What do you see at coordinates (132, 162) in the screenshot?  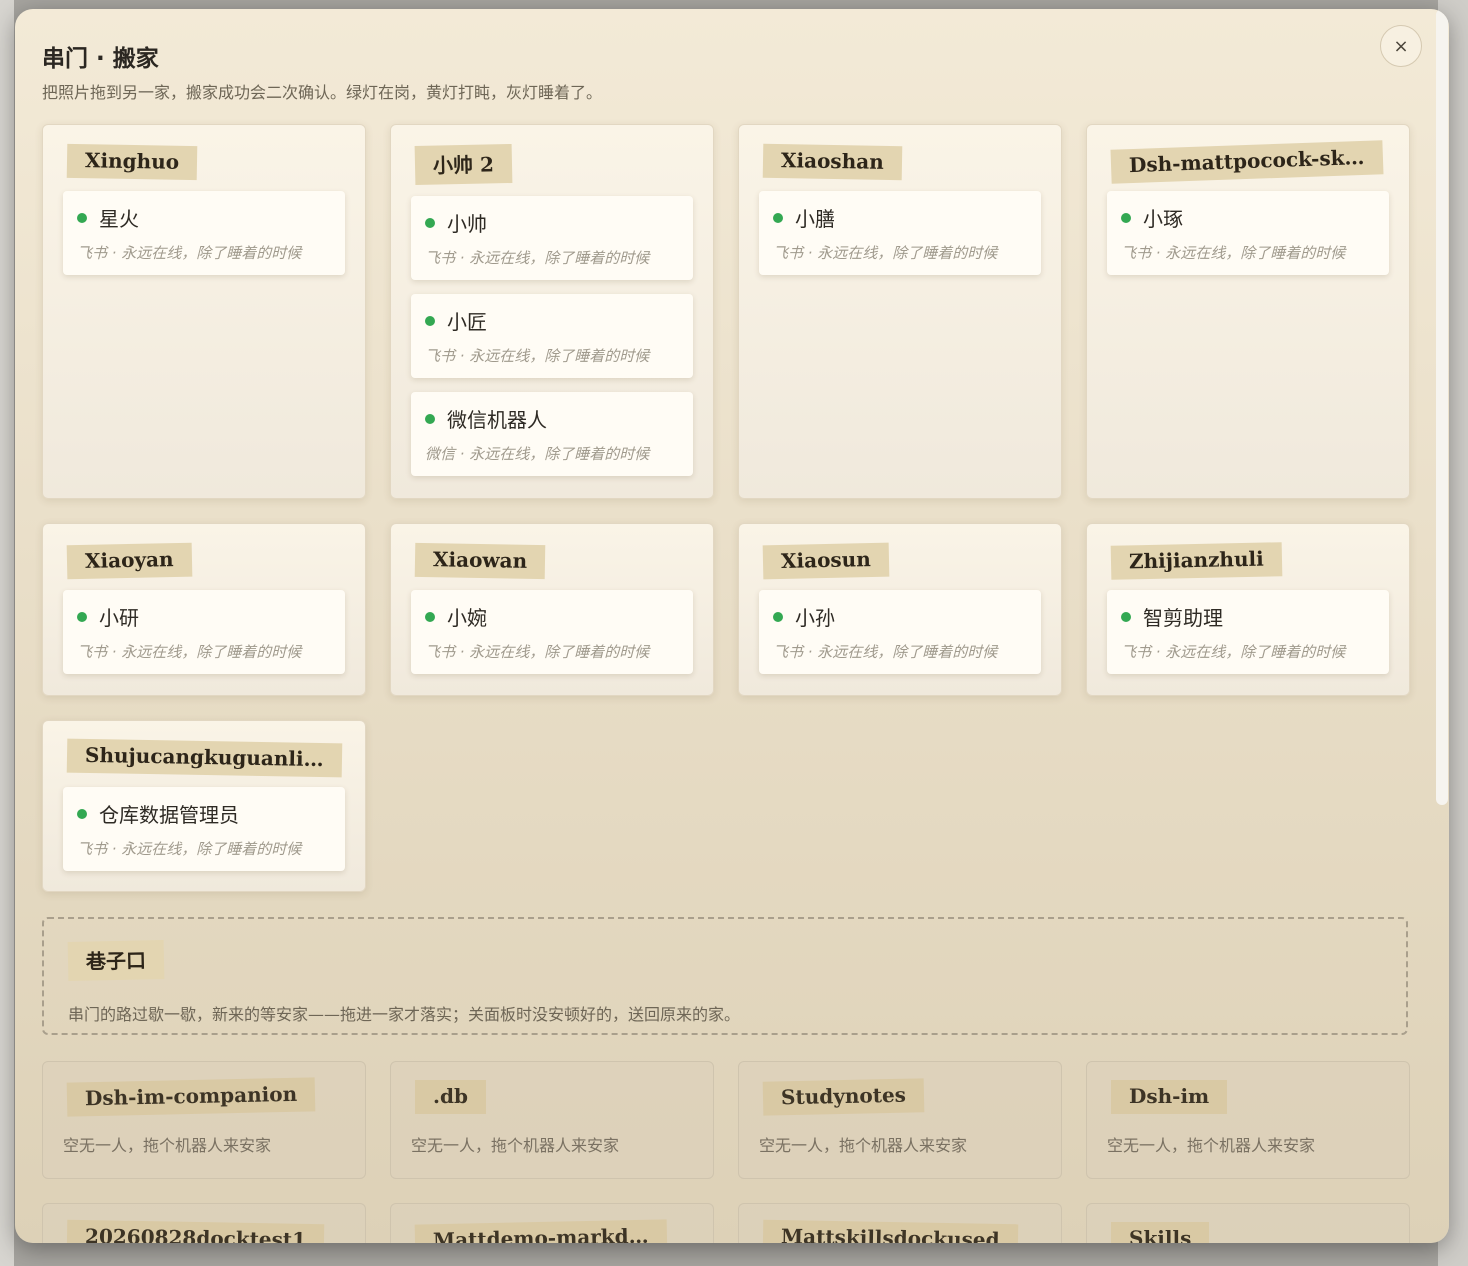 I see `home-name-tag: Xinghuo` at bounding box center [132, 162].